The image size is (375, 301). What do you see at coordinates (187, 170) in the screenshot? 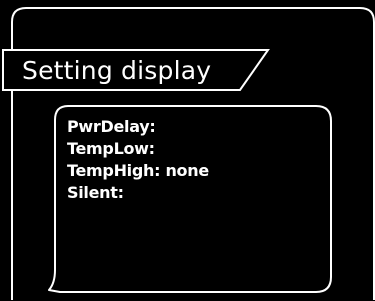
I see `setting-value: none` at bounding box center [187, 170].